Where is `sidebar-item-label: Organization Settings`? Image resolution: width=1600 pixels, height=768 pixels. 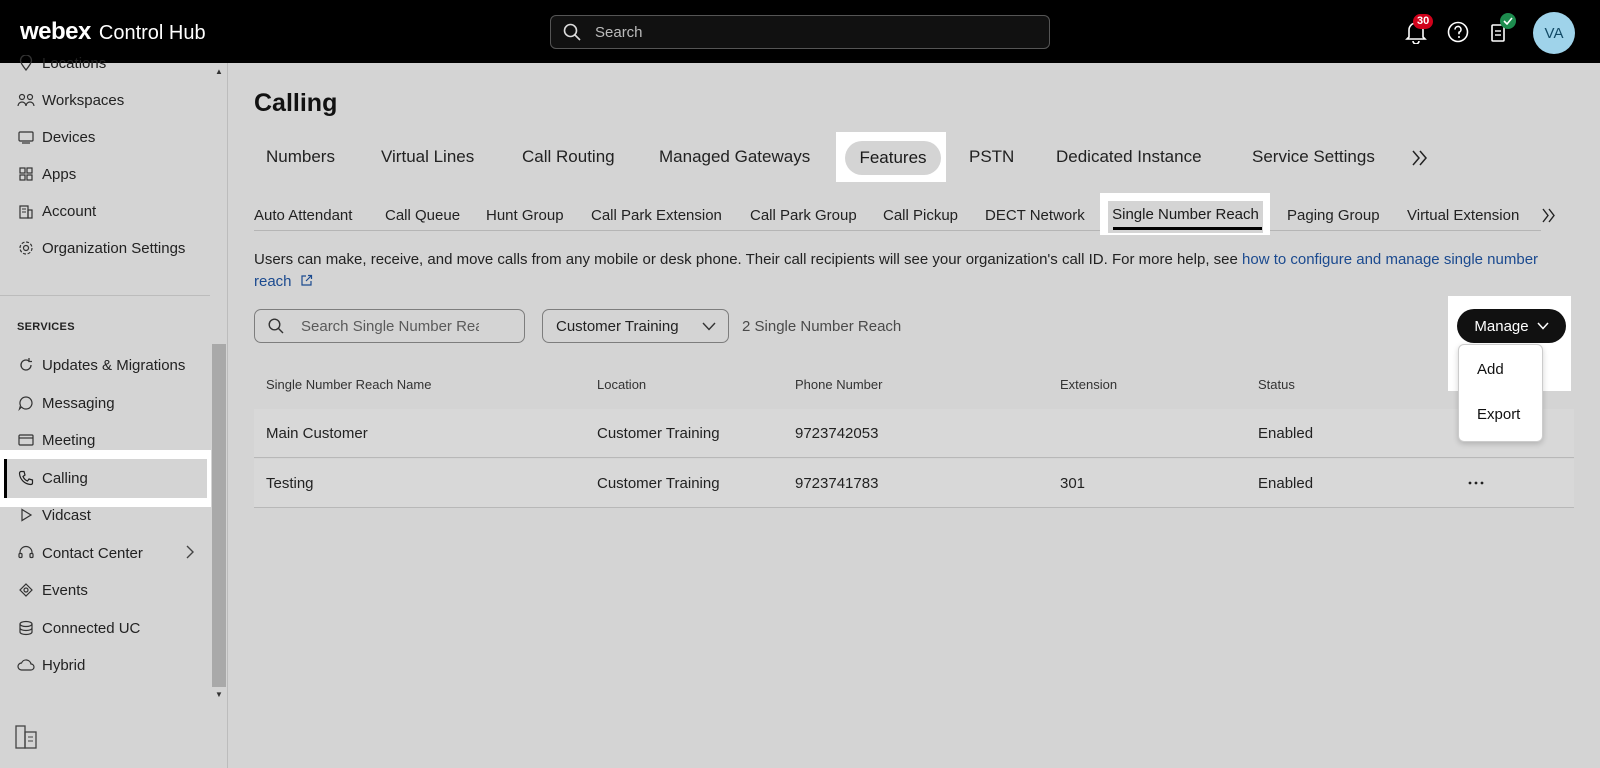 sidebar-item-label: Organization Settings is located at coordinates (114, 248).